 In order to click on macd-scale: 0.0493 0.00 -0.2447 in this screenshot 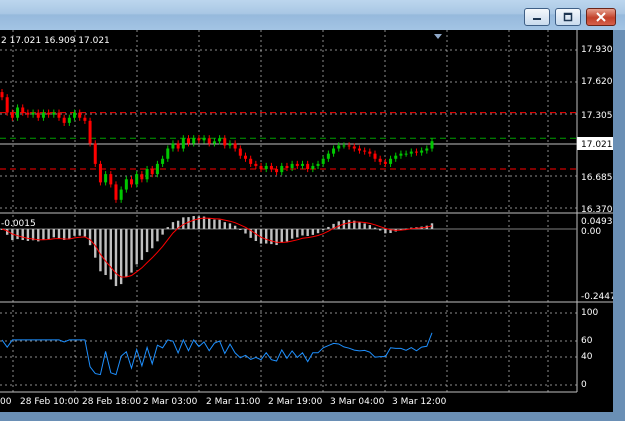, I will do `click(597, 259)`.